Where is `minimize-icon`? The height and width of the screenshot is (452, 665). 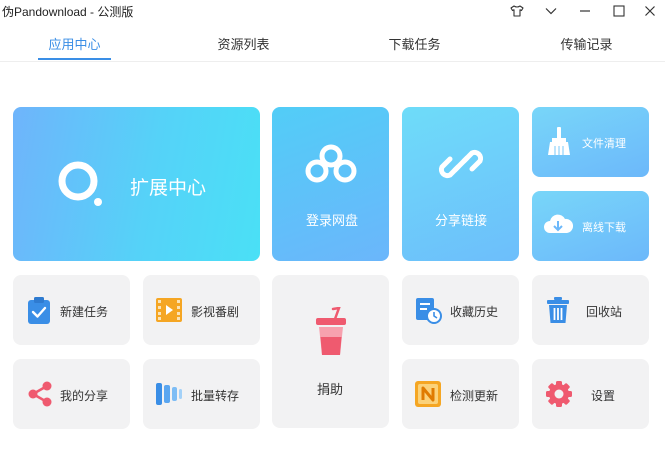 minimize-icon is located at coordinates (585, 11).